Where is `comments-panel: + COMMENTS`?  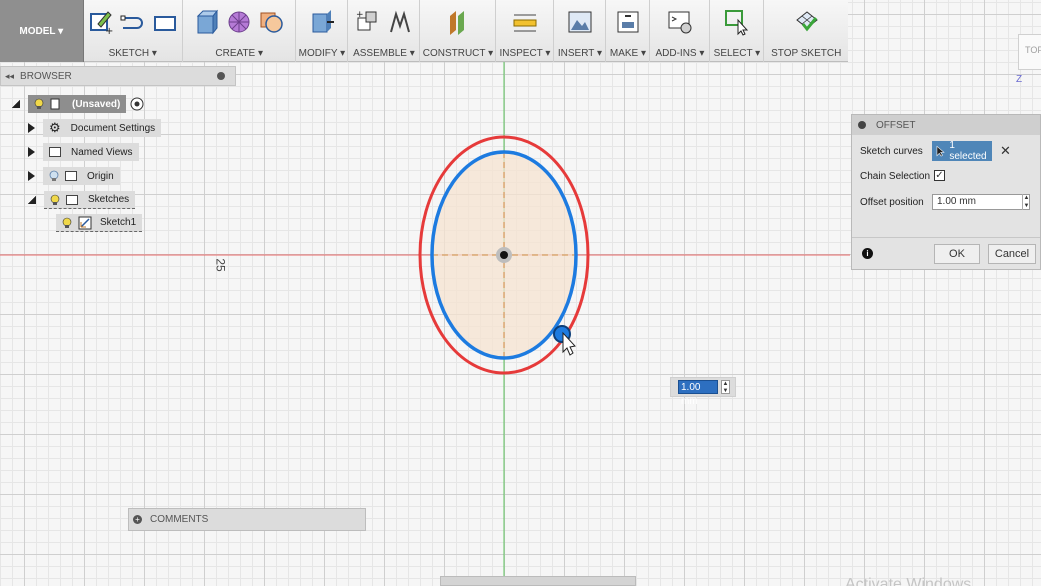
comments-panel: + COMMENTS is located at coordinates (247, 519).